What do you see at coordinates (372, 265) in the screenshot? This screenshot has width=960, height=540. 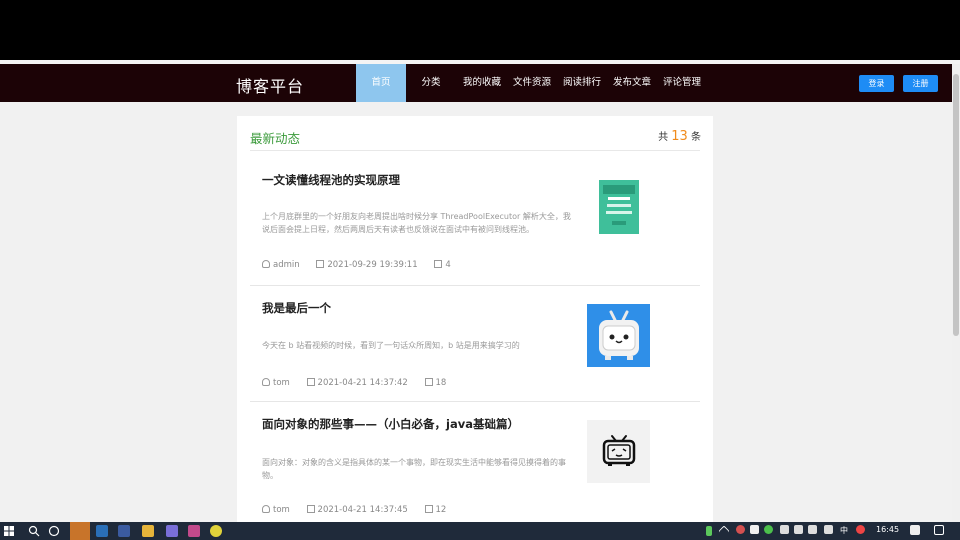 I see `date-text: 2021-09-29 19:39:11` at bounding box center [372, 265].